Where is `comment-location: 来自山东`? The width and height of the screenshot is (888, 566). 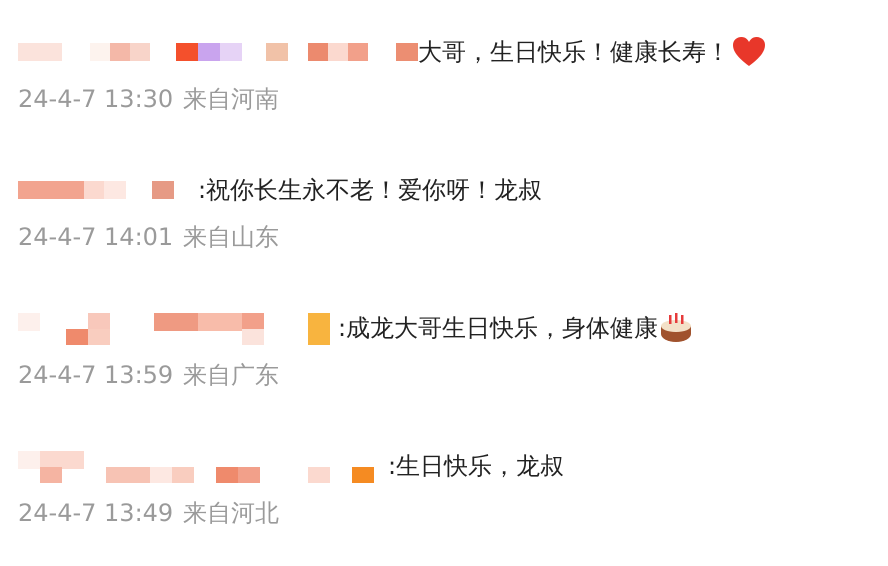
comment-location: 来自山东 is located at coordinates (231, 237).